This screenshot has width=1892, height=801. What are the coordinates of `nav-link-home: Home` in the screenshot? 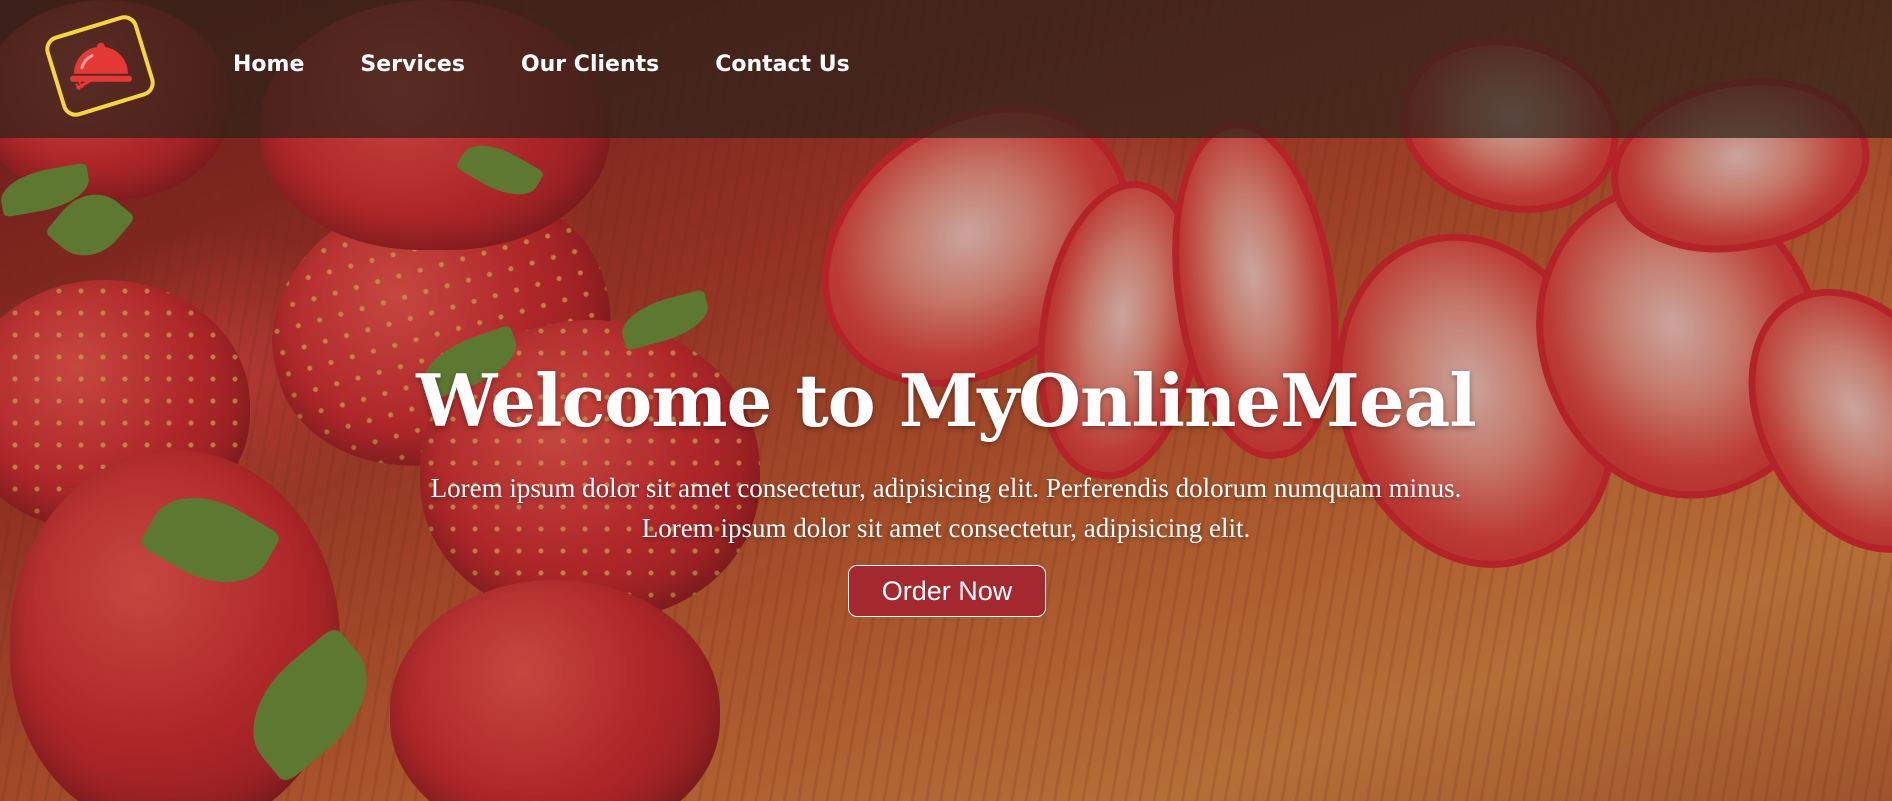 It's located at (268, 64).